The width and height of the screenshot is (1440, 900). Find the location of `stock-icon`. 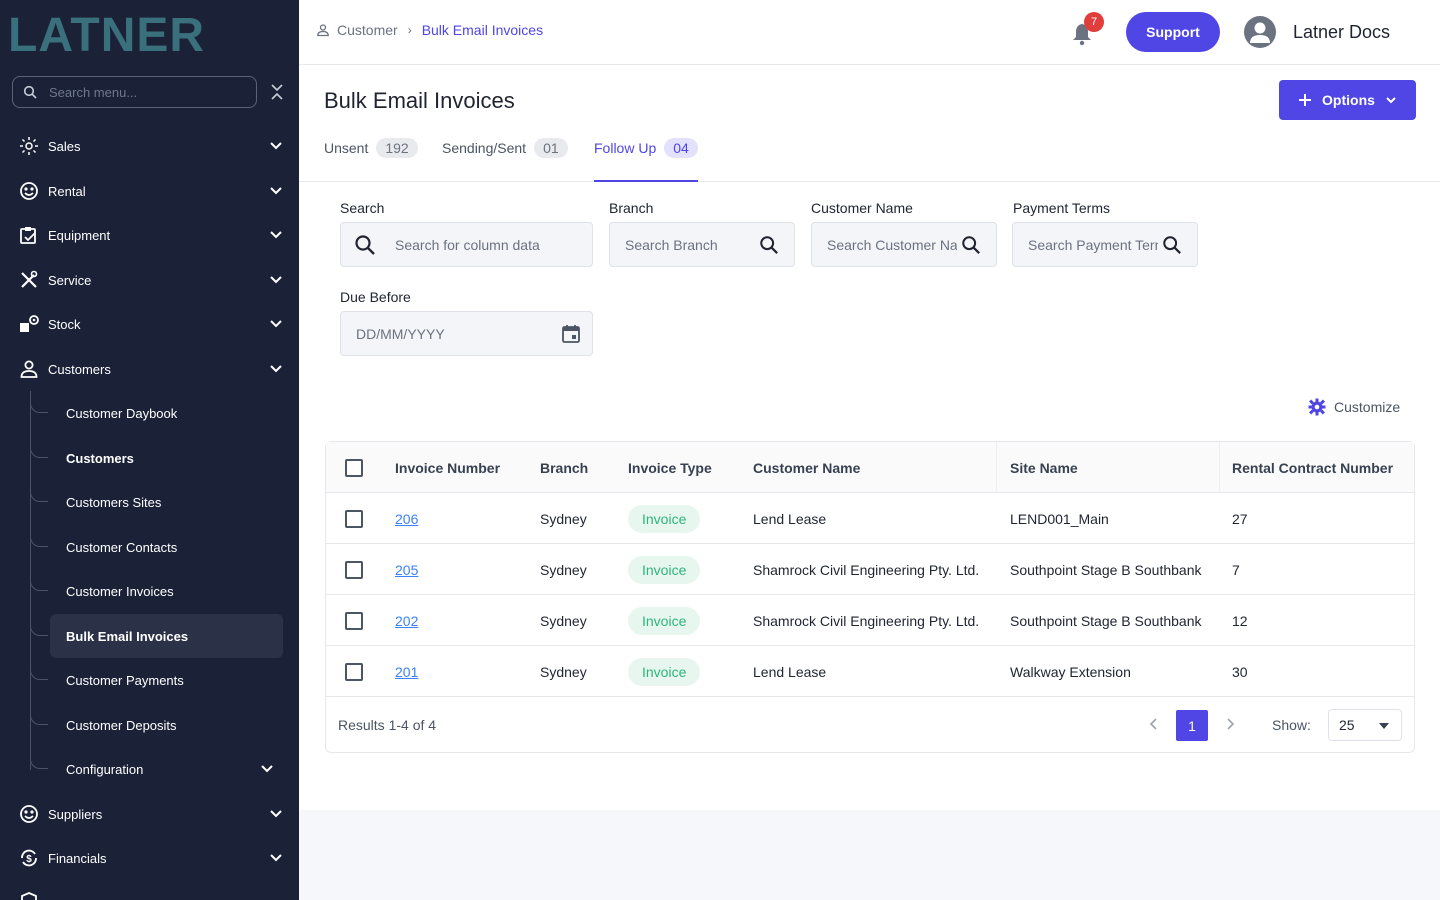

stock-icon is located at coordinates (29, 324).